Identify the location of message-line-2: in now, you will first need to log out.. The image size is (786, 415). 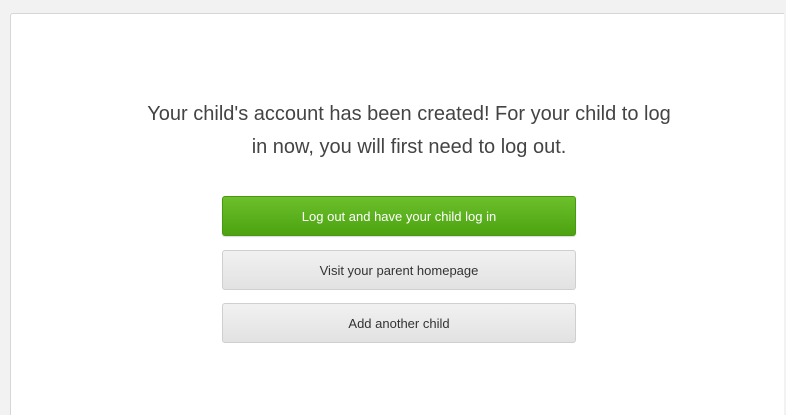
(409, 147).